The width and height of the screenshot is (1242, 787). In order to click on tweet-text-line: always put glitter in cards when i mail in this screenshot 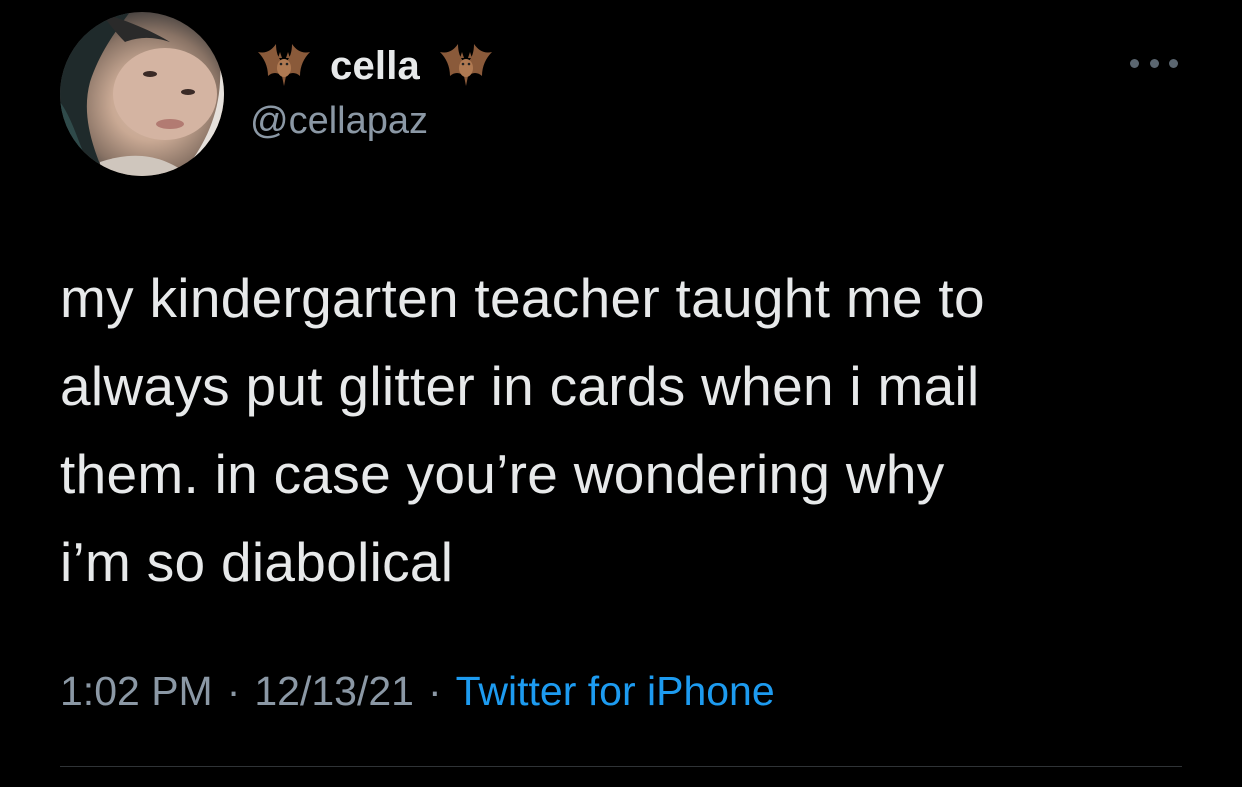, I will do `click(520, 386)`.